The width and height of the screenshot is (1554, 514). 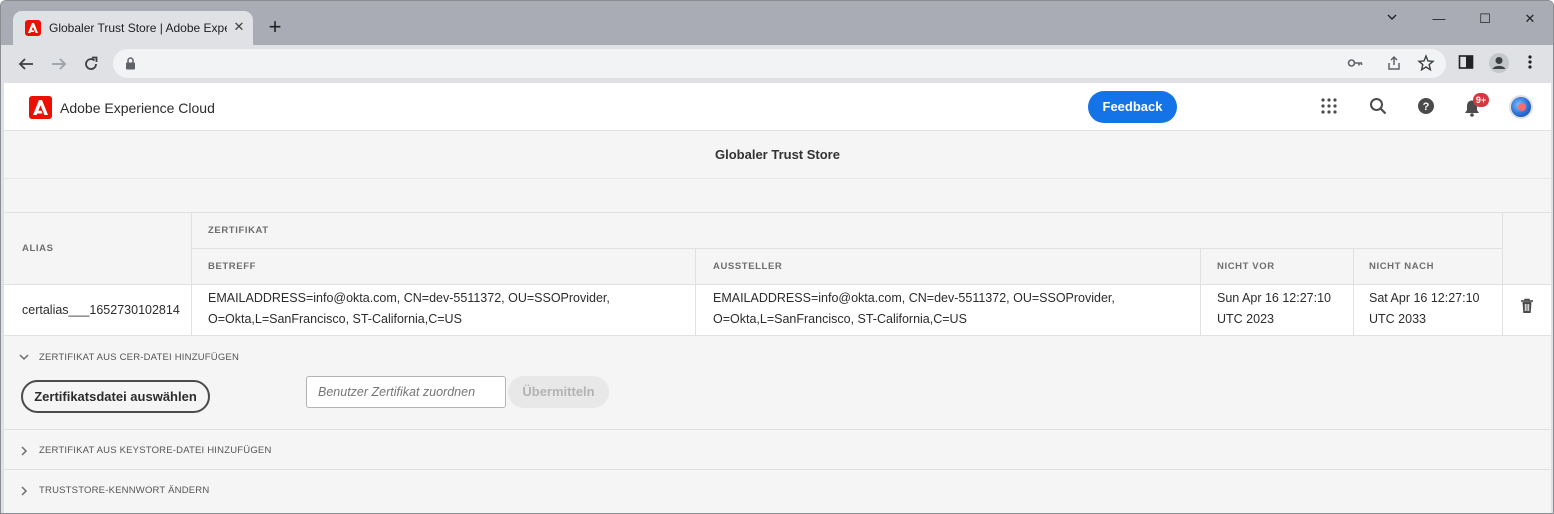 What do you see at coordinates (91, 64) in the screenshot?
I see `reload-icon` at bounding box center [91, 64].